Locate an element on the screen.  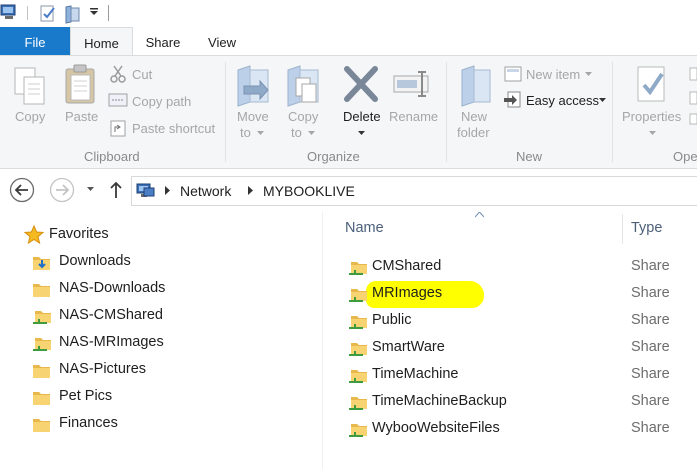
copy-to-label-1: Copy is located at coordinates (303, 116).